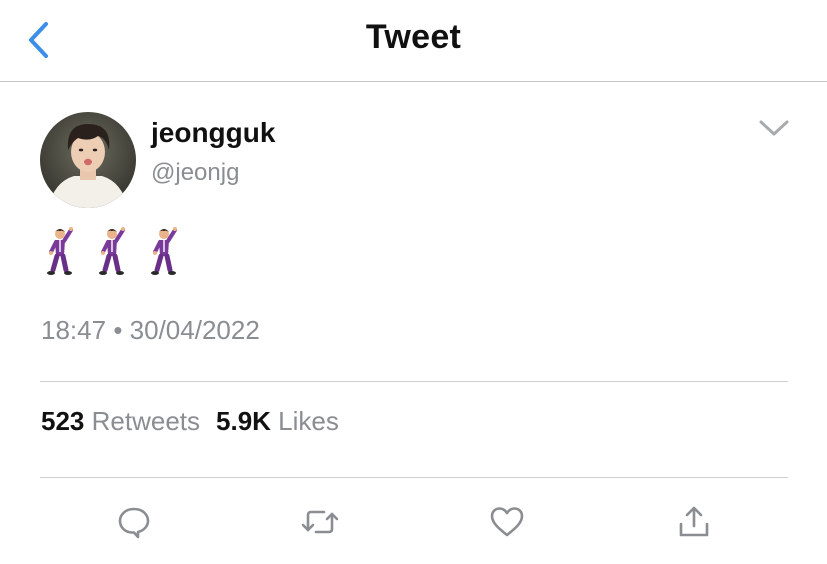  I want to click on author-handle: @jeonjg, so click(195, 173).